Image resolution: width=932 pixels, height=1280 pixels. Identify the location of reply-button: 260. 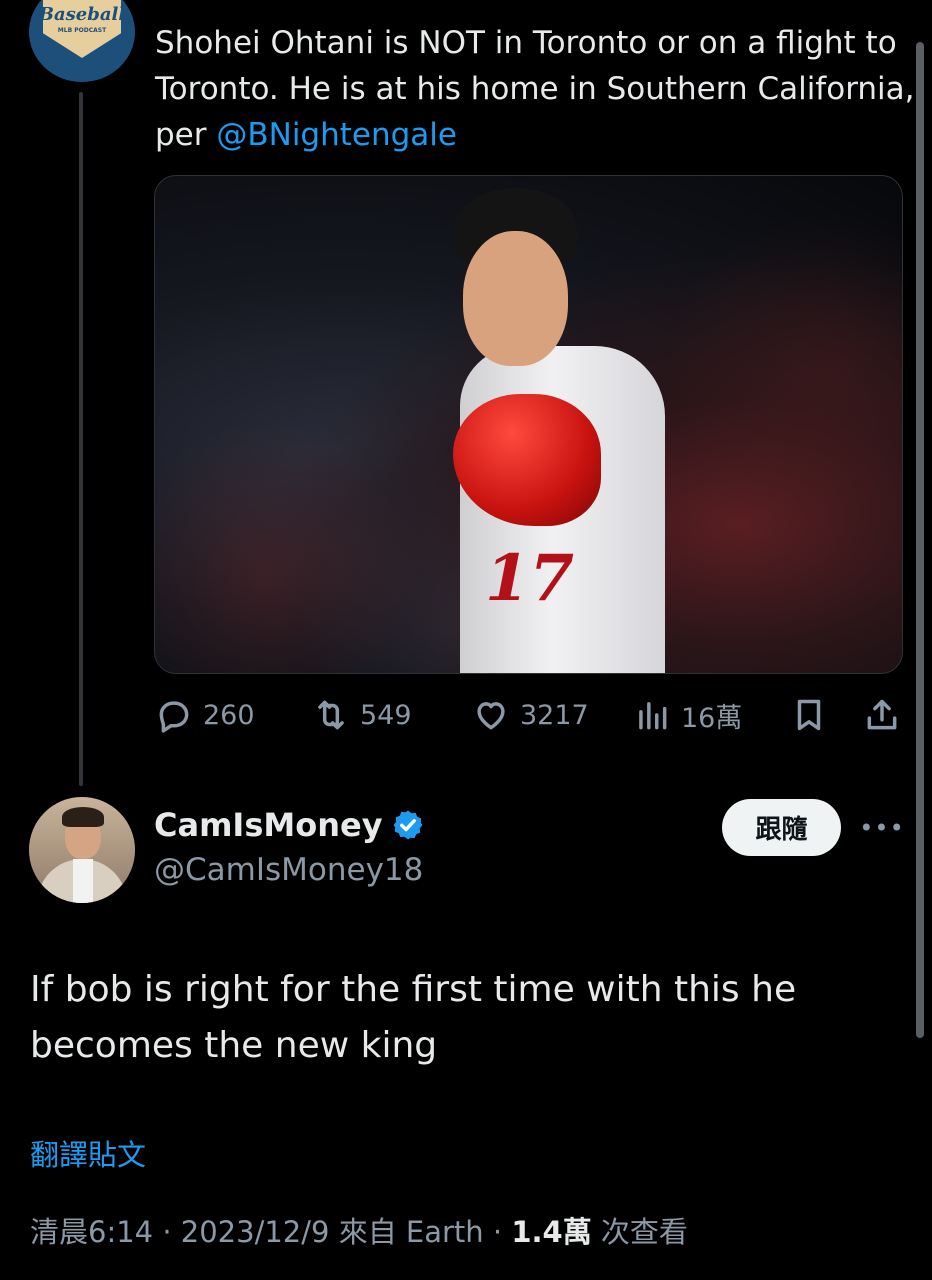
(205, 715).